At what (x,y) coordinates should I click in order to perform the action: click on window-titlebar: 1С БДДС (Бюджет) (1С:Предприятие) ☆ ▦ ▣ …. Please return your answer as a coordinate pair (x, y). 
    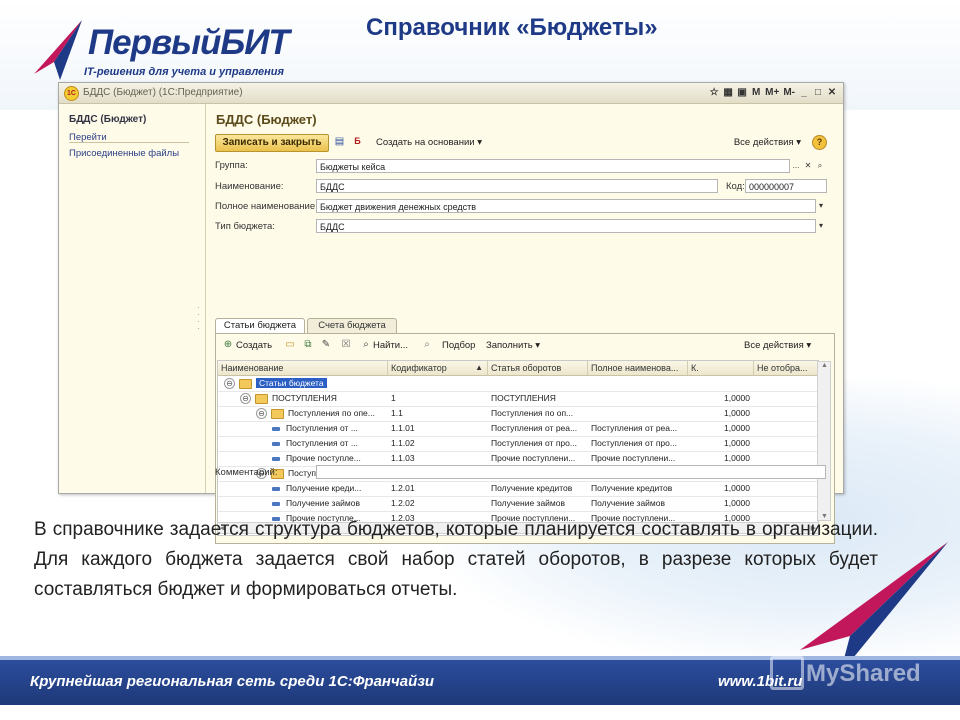
    Looking at the image, I should click on (451, 93).